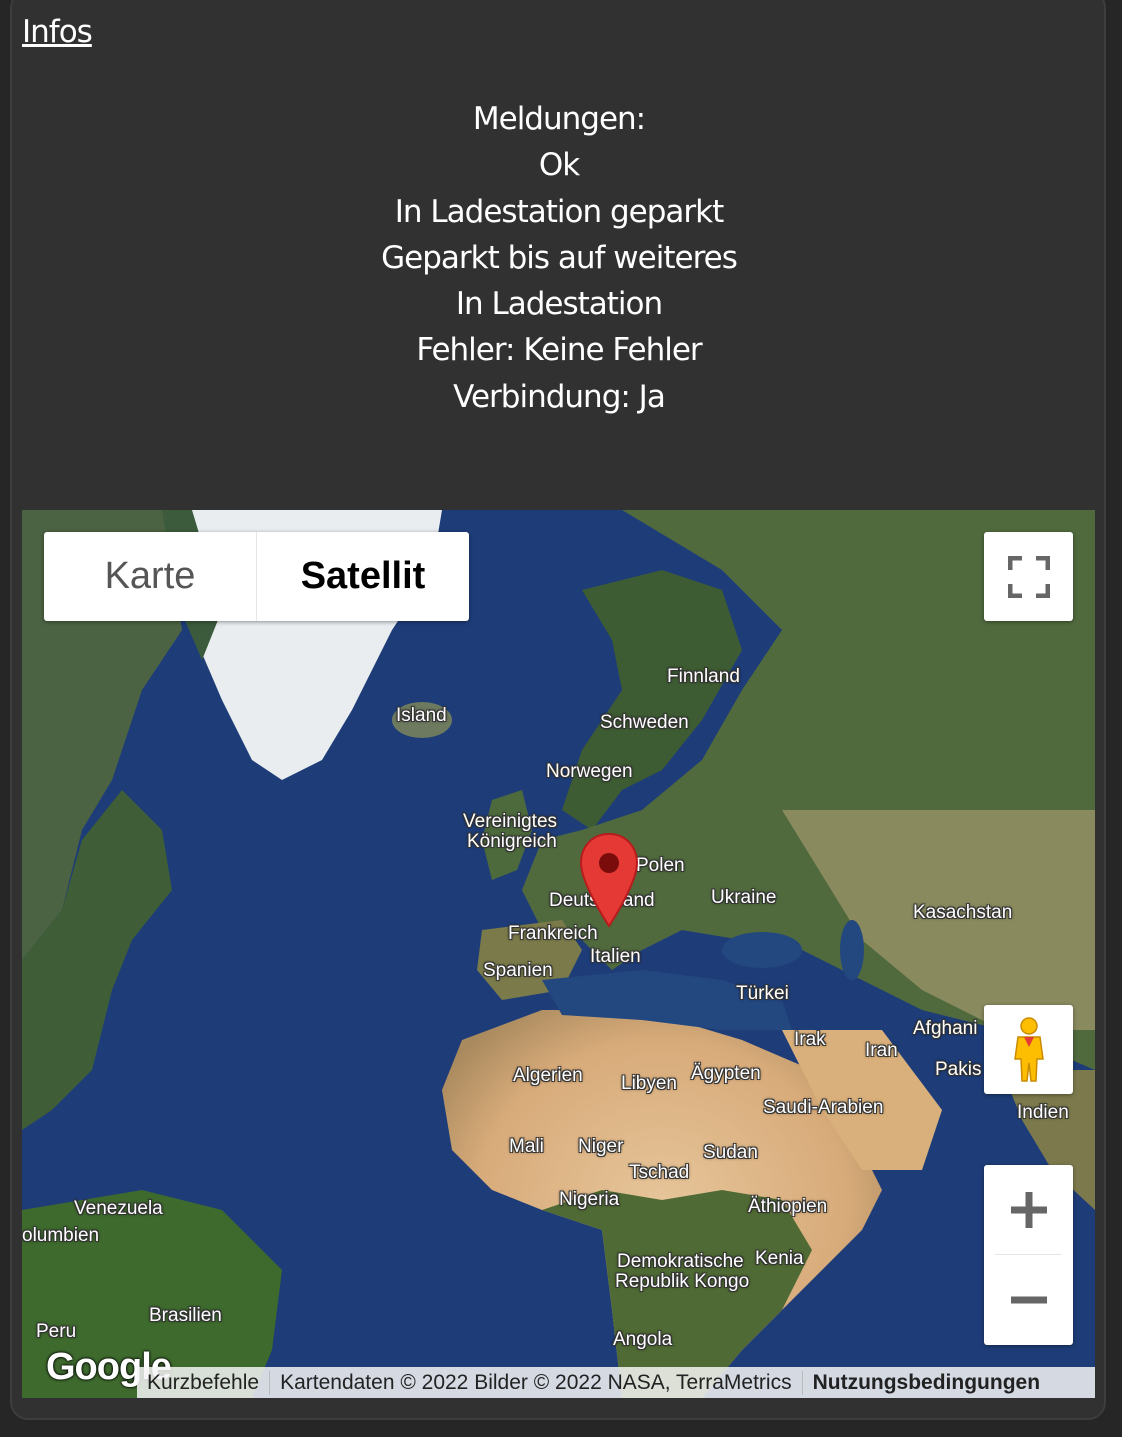  I want to click on map-label: Venezuela, so click(118, 1208).